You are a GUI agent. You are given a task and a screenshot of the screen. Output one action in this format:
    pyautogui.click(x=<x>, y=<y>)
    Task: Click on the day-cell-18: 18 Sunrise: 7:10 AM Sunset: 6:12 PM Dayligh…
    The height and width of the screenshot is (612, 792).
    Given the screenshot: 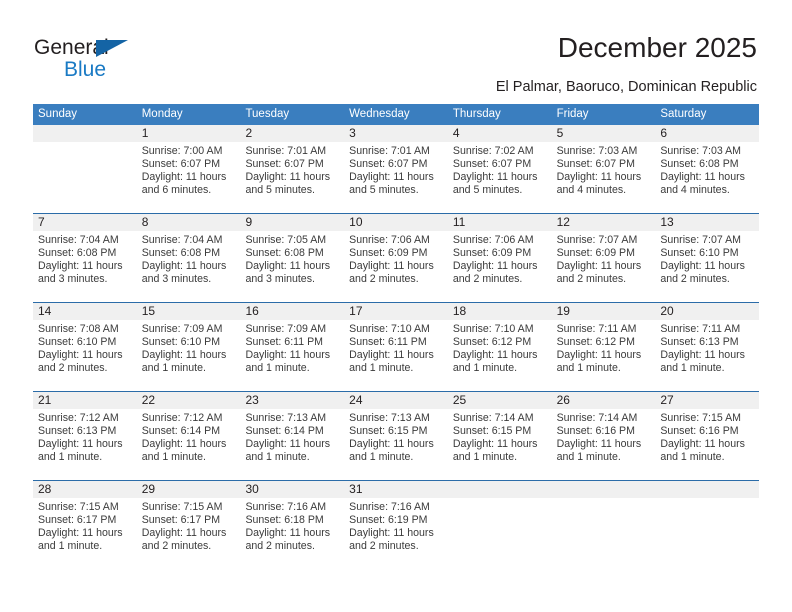 What is the action you would take?
    pyautogui.click(x=499, y=347)
    